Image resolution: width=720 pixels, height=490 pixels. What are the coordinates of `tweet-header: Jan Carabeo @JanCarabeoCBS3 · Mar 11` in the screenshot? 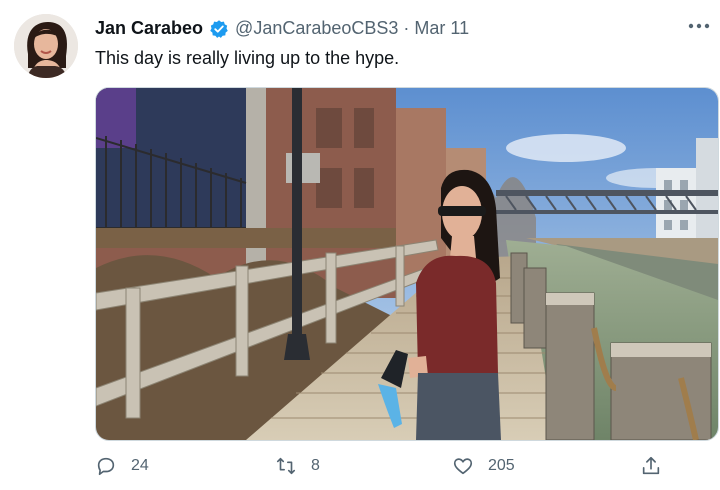 It's located at (282, 28).